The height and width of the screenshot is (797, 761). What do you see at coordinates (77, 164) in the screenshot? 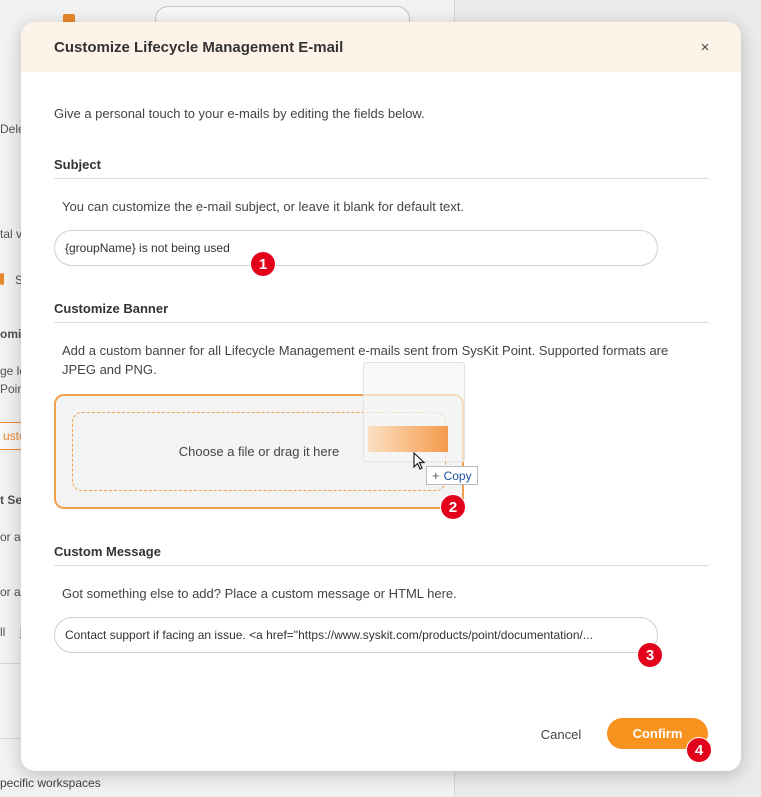
I see `subject-section-title: Subject` at bounding box center [77, 164].